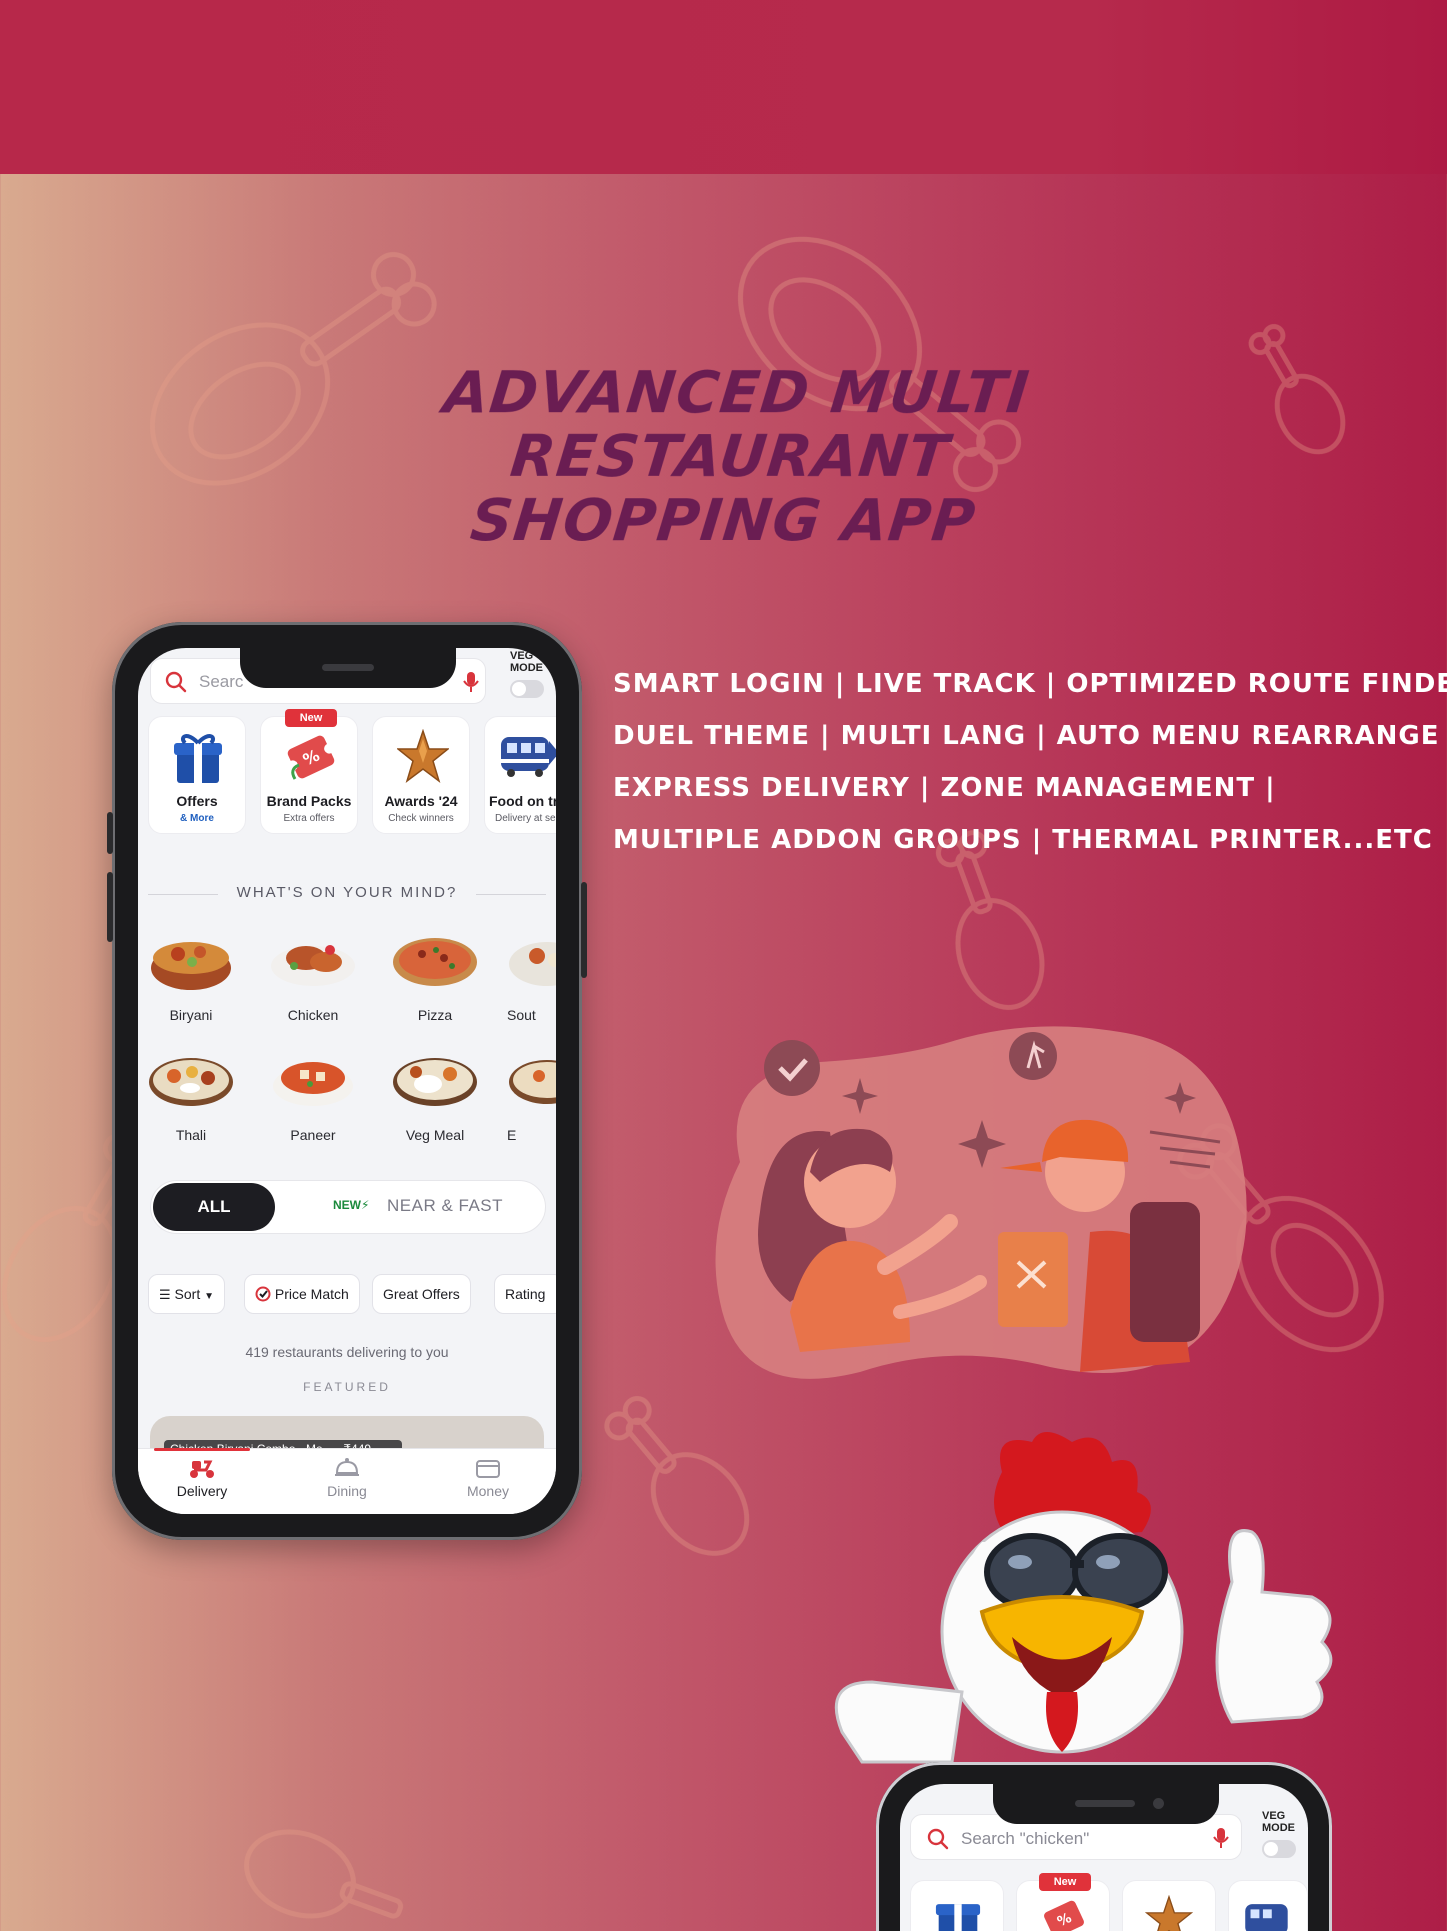 The width and height of the screenshot is (1447, 1931). Describe the element at coordinates (944, 788) in the screenshot. I see `feature-line: EXPRESS DELIVERY | ZONE MANAGEMENT |` at that location.